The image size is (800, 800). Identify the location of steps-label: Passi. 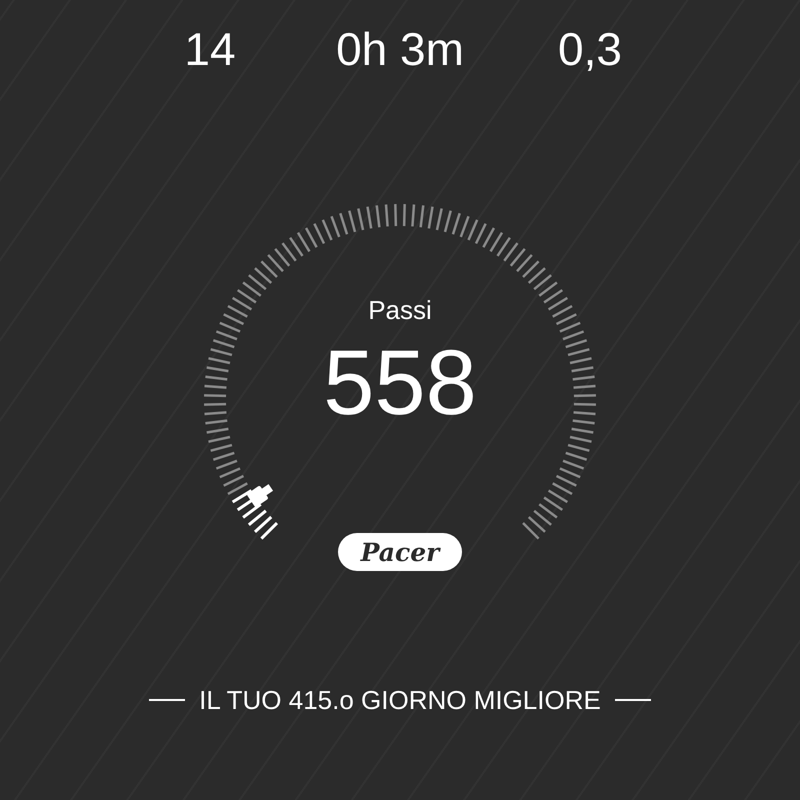
(400, 310).